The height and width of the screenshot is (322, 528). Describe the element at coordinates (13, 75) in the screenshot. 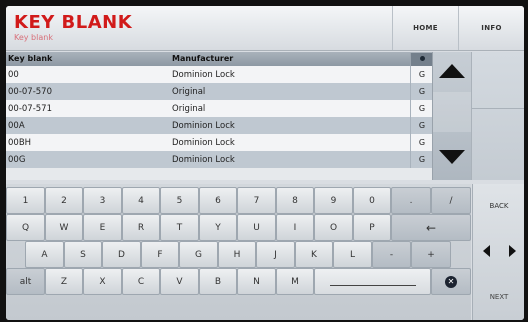

I see `cell-key-blank: 00` at that location.